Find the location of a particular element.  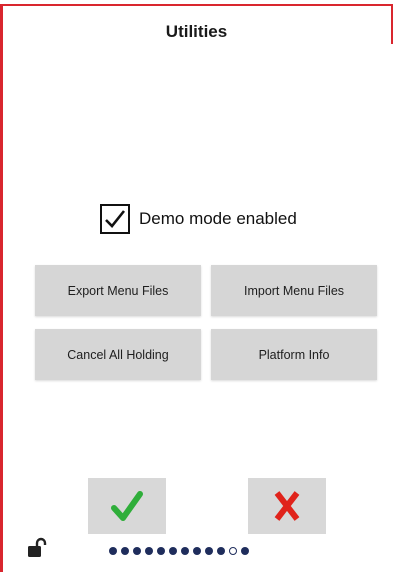

cancel-button is located at coordinates (287, 506).